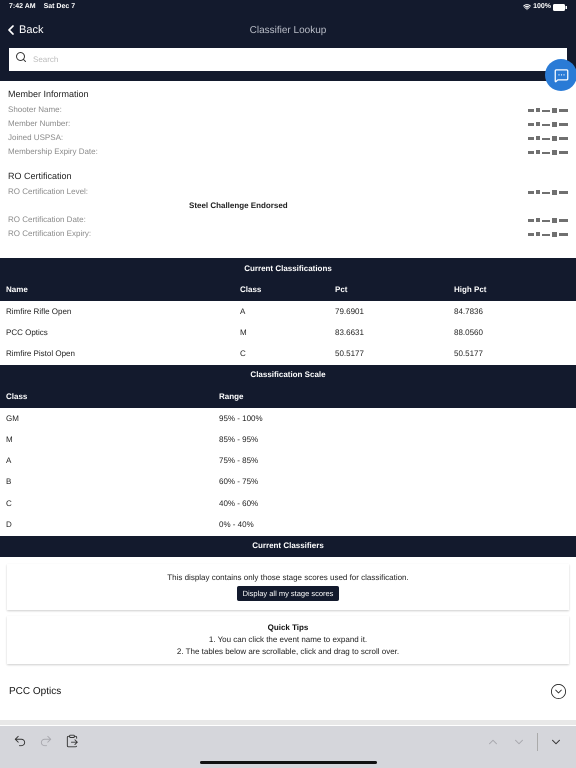  I want to click on field-label: RO Certification Level:, so click(48, 192).